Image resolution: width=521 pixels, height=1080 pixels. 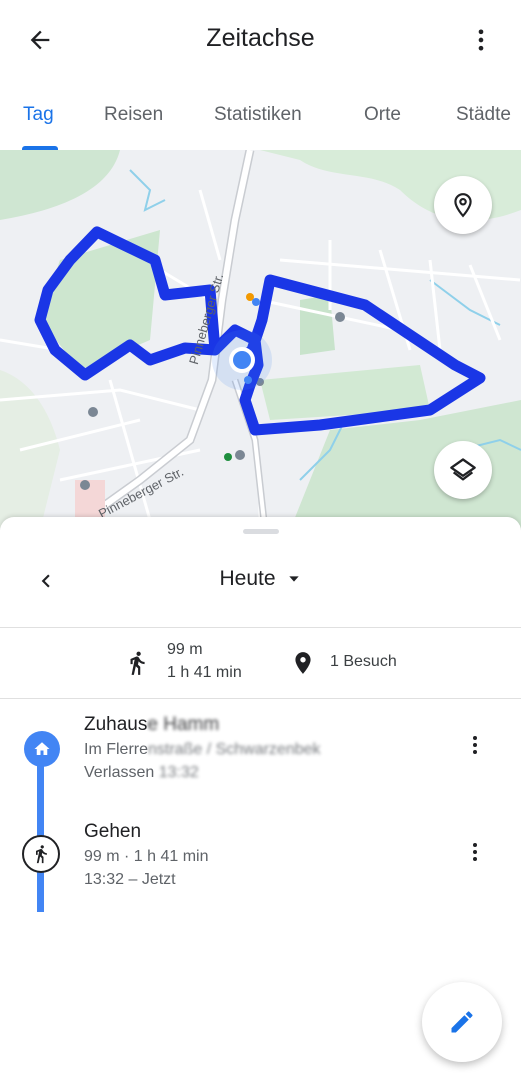 I want to click on more-options-button, so click(x=481, y=40).